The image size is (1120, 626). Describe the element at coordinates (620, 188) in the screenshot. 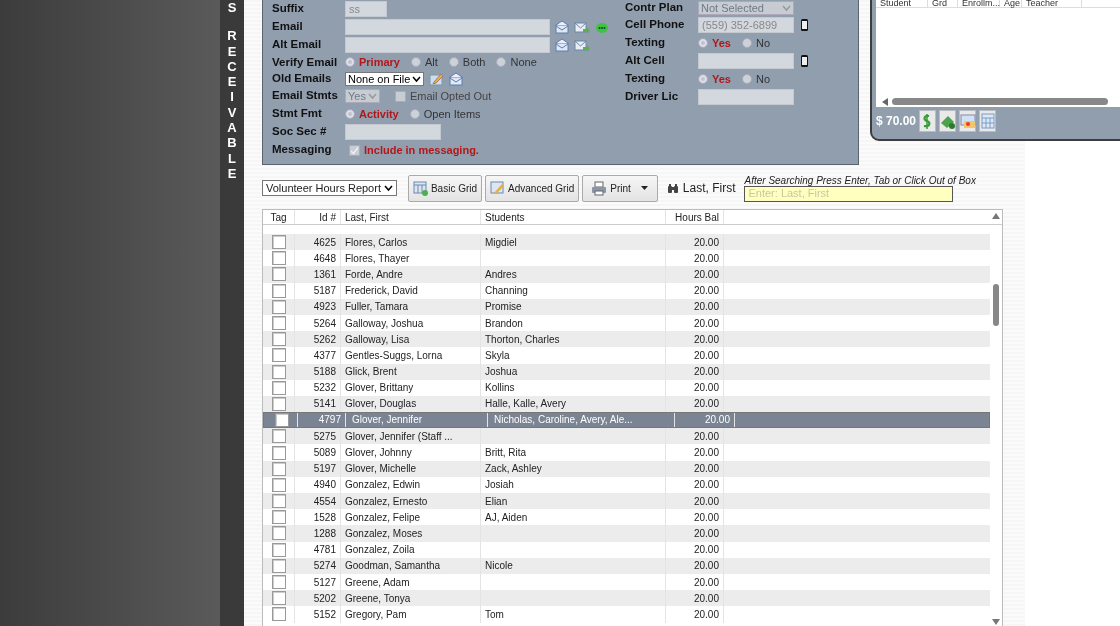

I see `grid-button: Print` at that location.